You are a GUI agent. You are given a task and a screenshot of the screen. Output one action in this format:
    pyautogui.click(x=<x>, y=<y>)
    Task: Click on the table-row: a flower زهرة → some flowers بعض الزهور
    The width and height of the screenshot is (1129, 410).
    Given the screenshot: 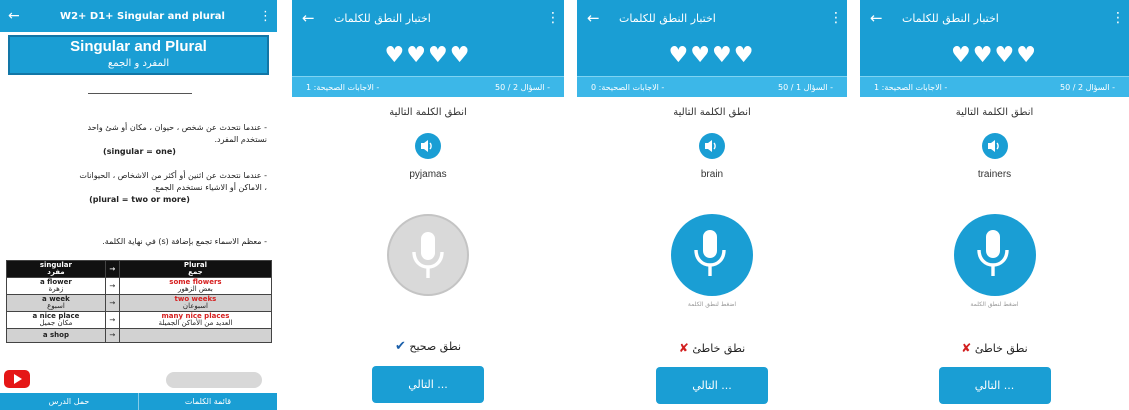 What is the action you would take?
    pyautogui.click(x=139, y=286)
    